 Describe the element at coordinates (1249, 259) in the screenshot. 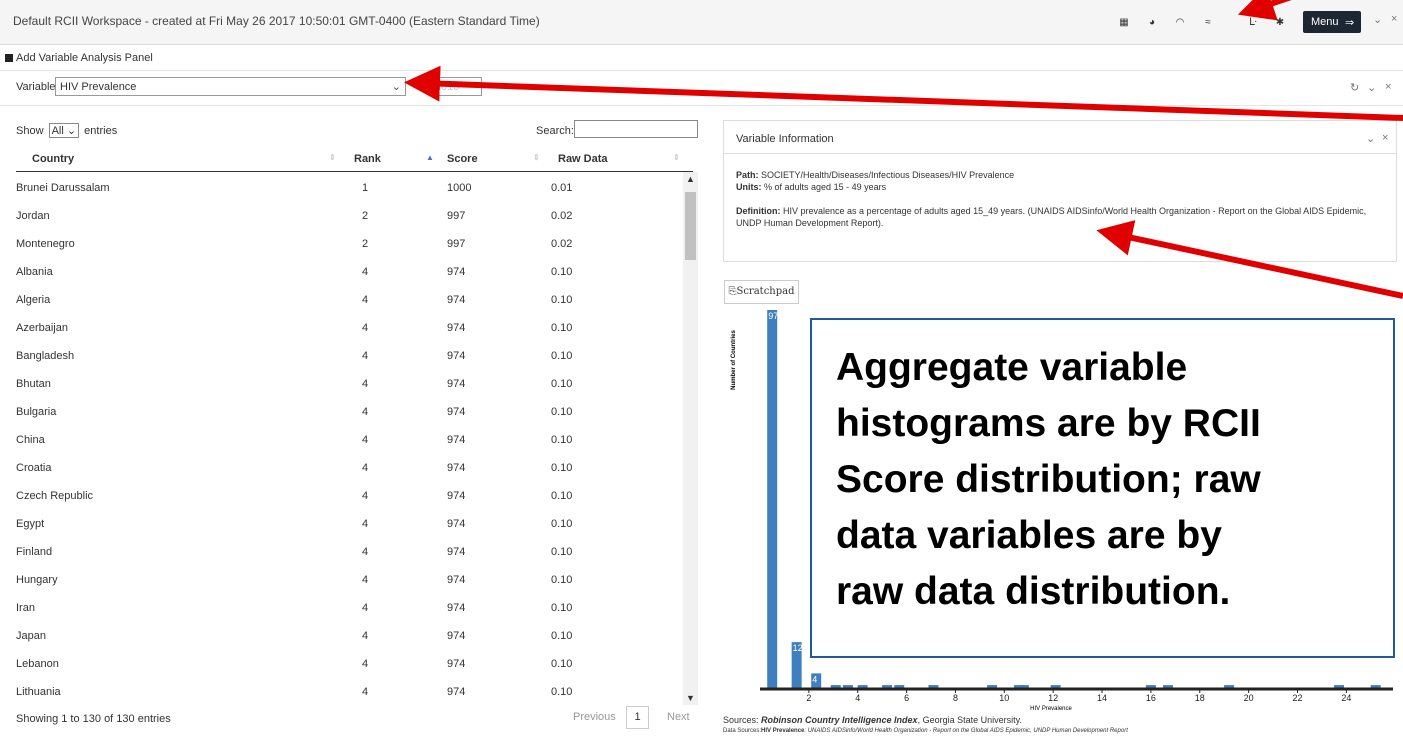

I see `arrow-to-definition` at that location.